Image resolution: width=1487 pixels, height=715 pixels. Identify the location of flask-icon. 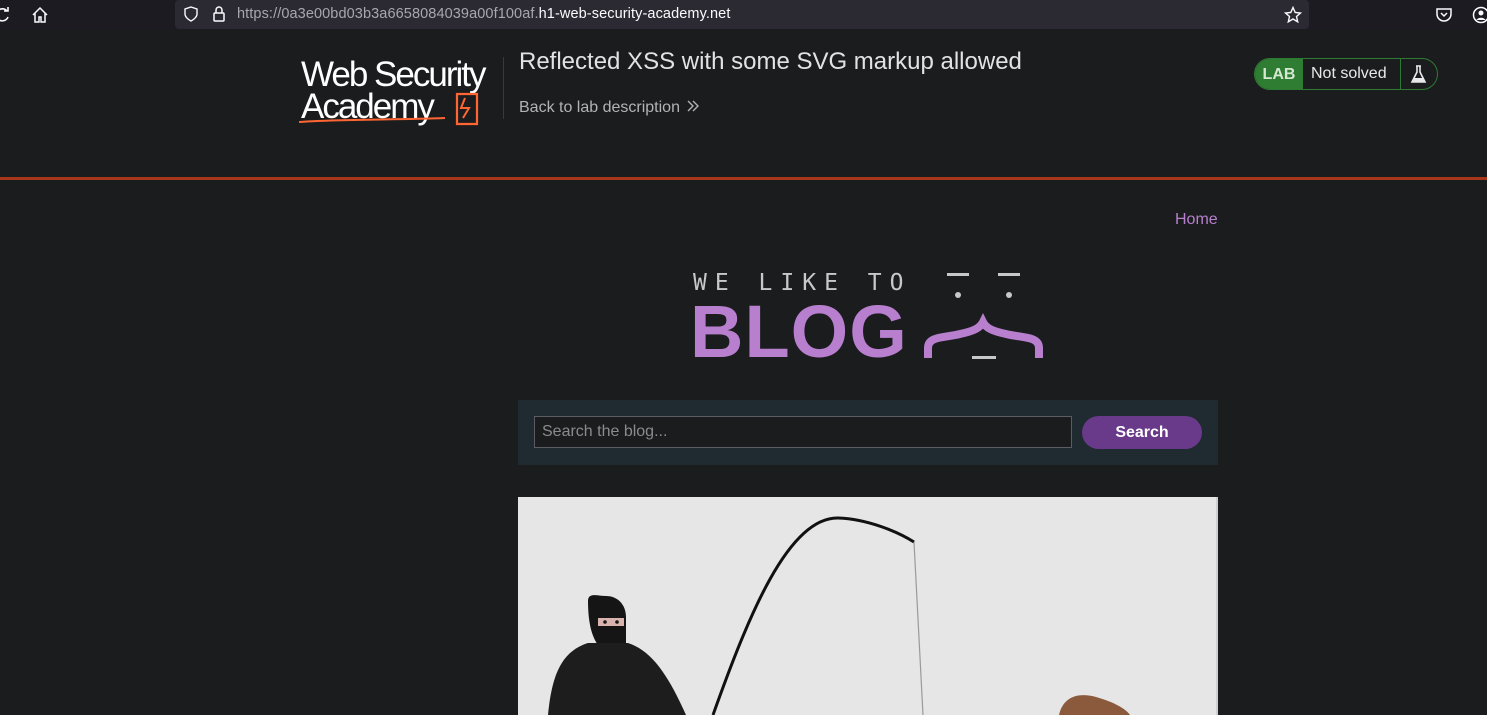
(1418, 74).